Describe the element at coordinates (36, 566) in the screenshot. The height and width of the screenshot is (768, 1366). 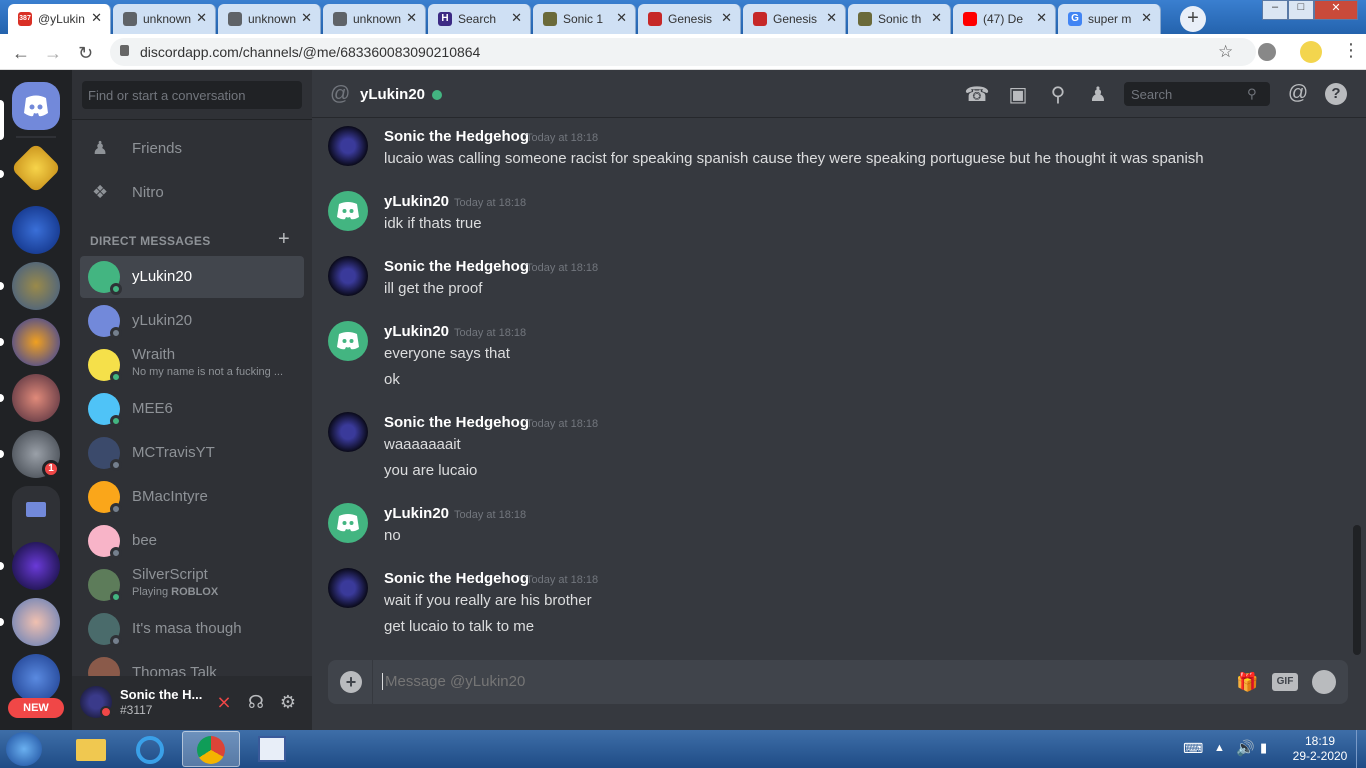
I see `server-icon-castle` at that location.